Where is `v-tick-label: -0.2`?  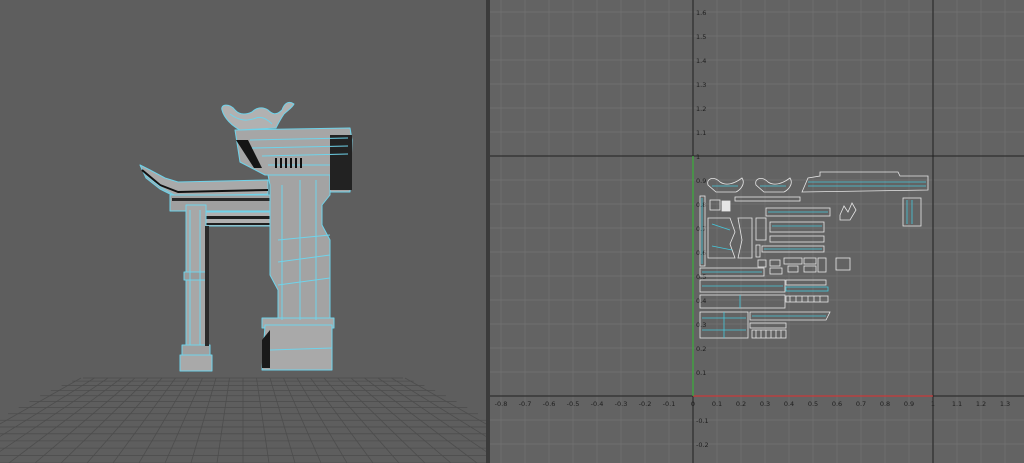 v-tick-label: -0.2 is located at coordinates (702, 445).